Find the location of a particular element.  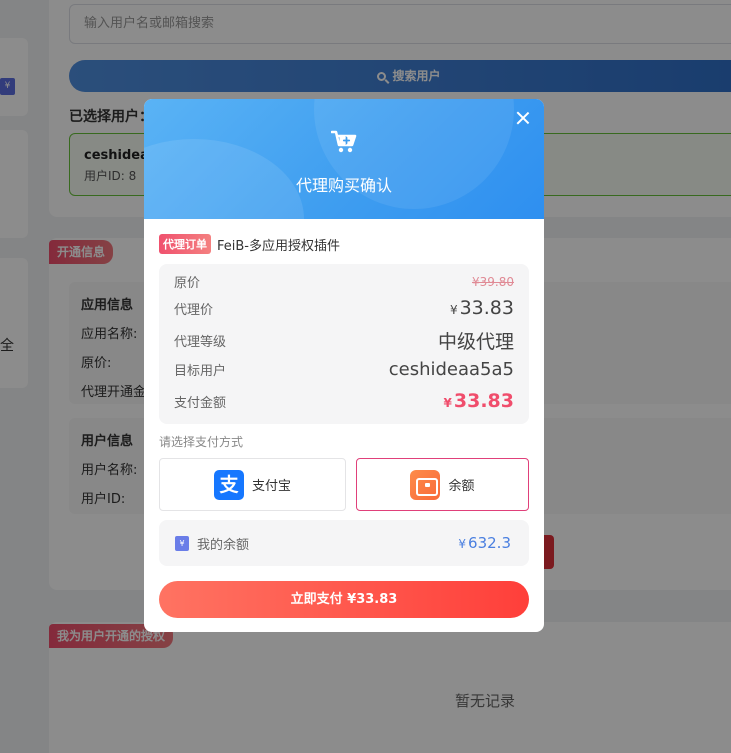

target-user-value: ceshideaa5a5 is located at coordinates (451, 369).